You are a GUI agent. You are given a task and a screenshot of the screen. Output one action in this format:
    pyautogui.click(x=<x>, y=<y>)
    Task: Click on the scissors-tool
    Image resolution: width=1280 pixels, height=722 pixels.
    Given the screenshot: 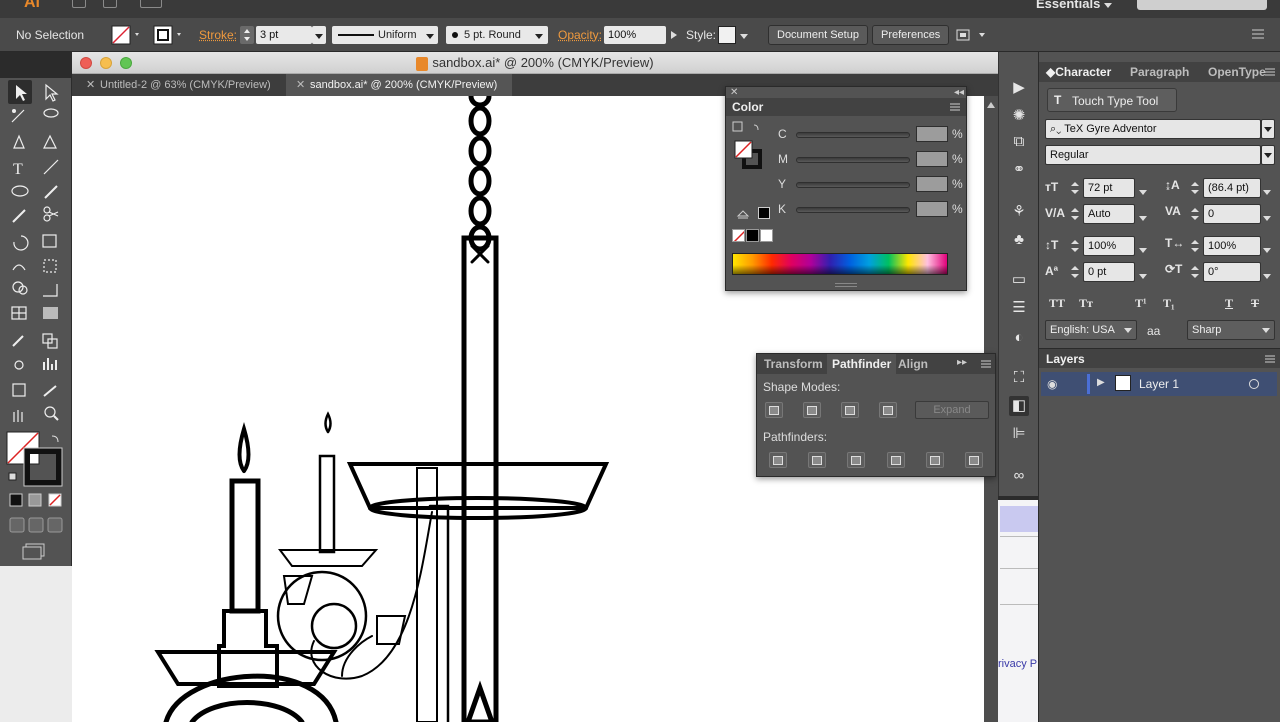 What is the action you would take?
    pyautogui.click(x=50, y=218)
    